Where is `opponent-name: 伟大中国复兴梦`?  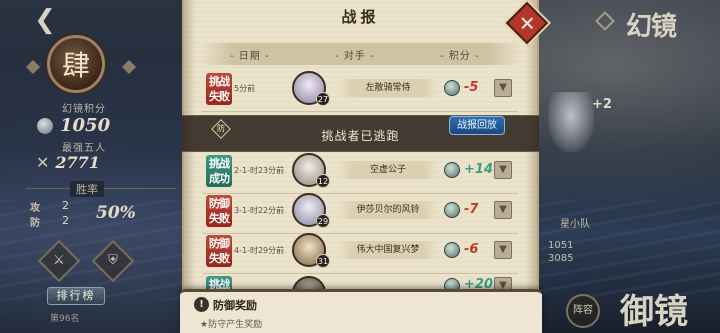 opponent-name: 伟大中国复兴梦 is located at coordinates (388, 250).